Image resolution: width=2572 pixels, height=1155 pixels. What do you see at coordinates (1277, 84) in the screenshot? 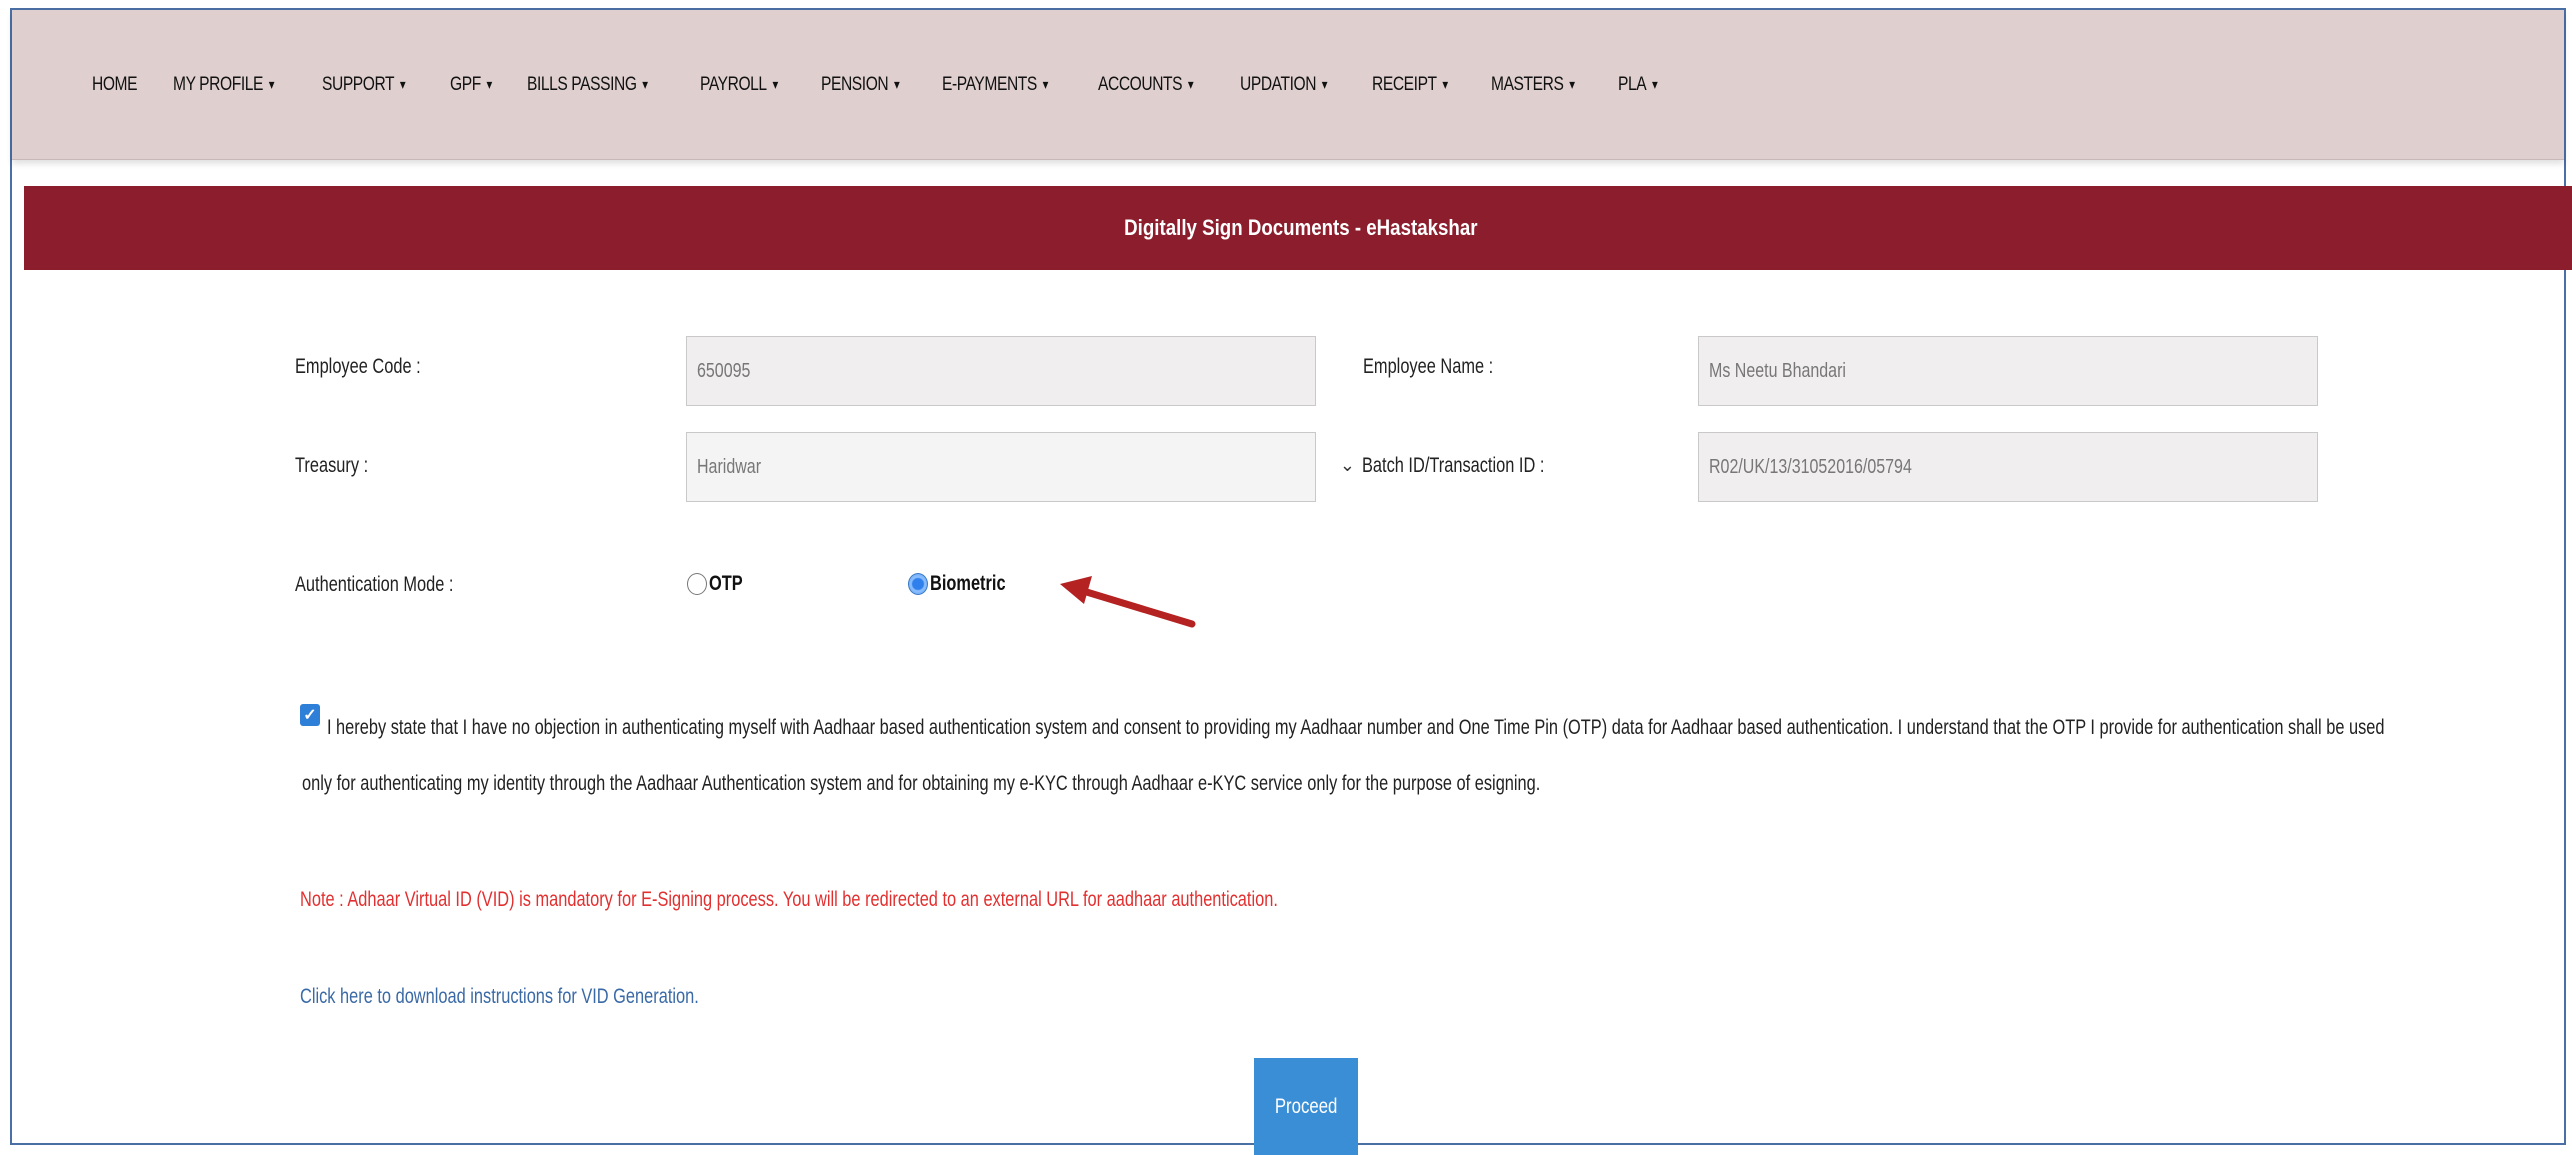
I see `nav-item-label: UPDATION` at bounding box center [1277, 84].